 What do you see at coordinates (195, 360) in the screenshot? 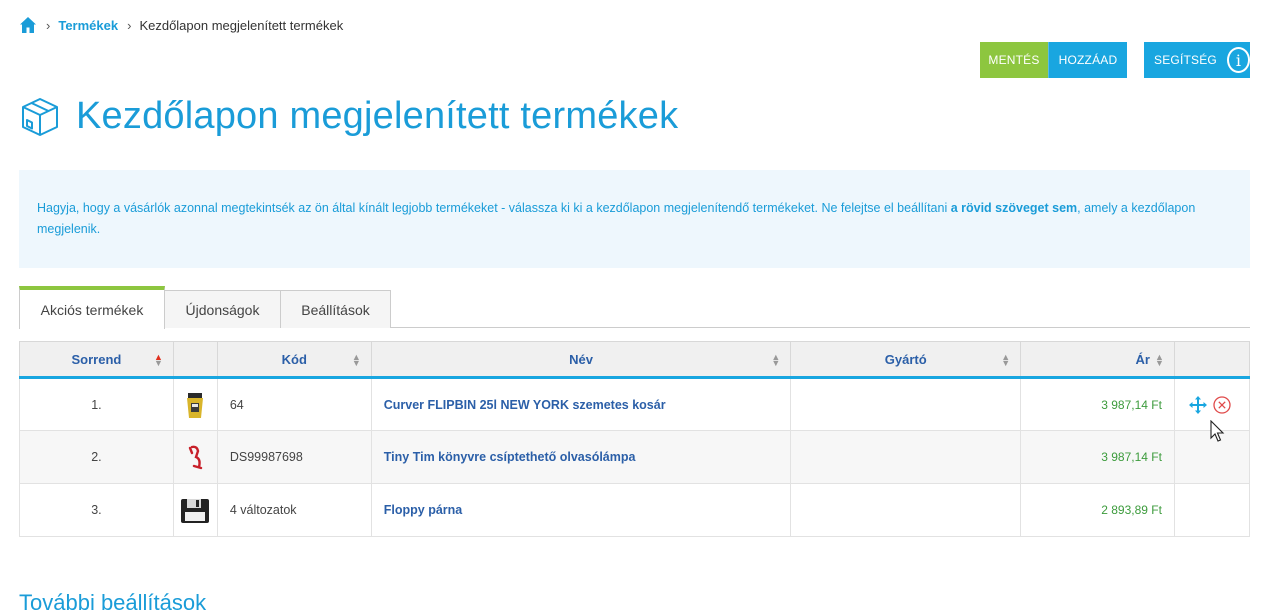
I see `column-header-image` at bounding box center [195, 360].